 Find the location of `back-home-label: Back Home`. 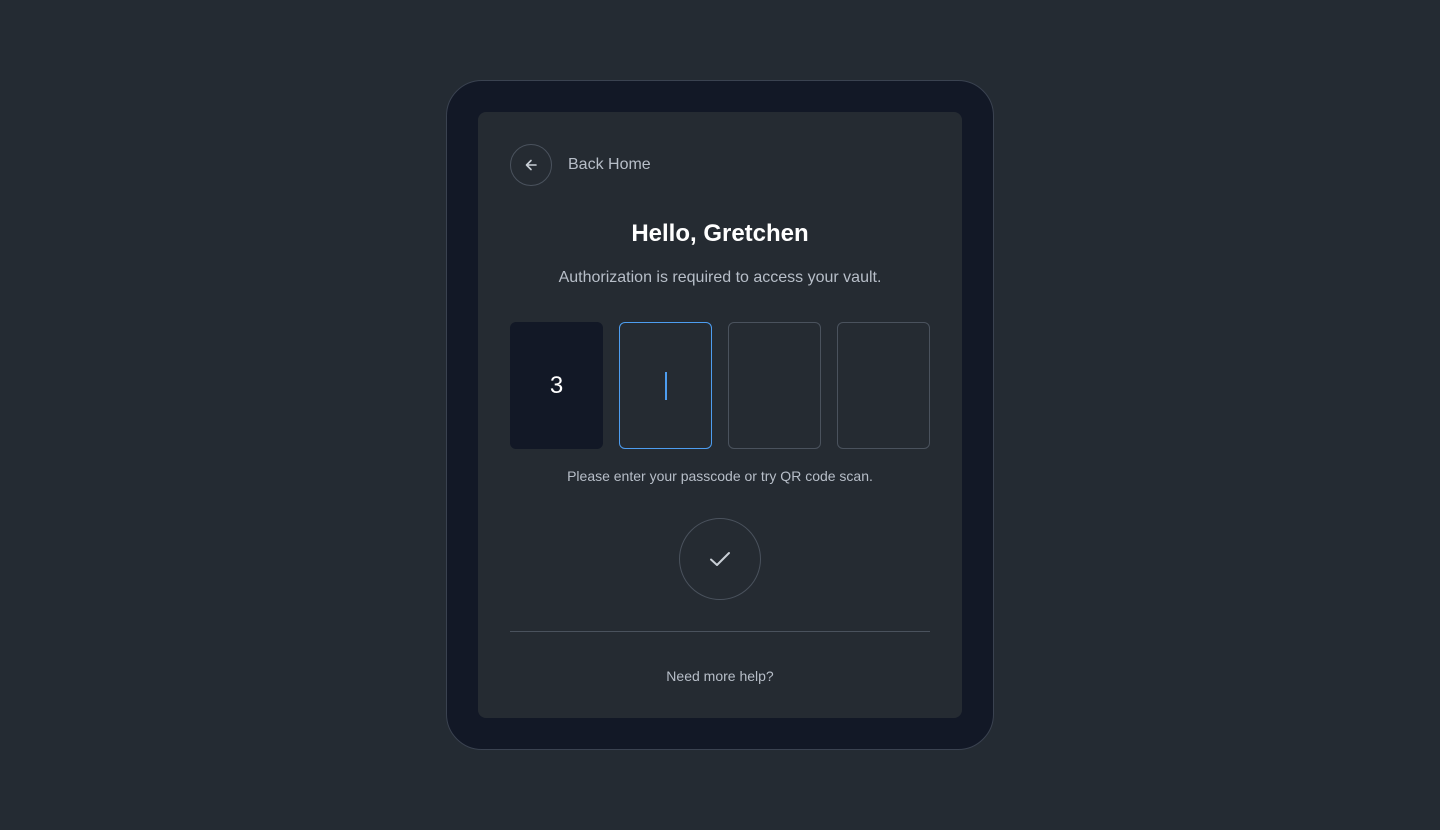

back-home-label: Back Home is located at coordinates (609, 165).